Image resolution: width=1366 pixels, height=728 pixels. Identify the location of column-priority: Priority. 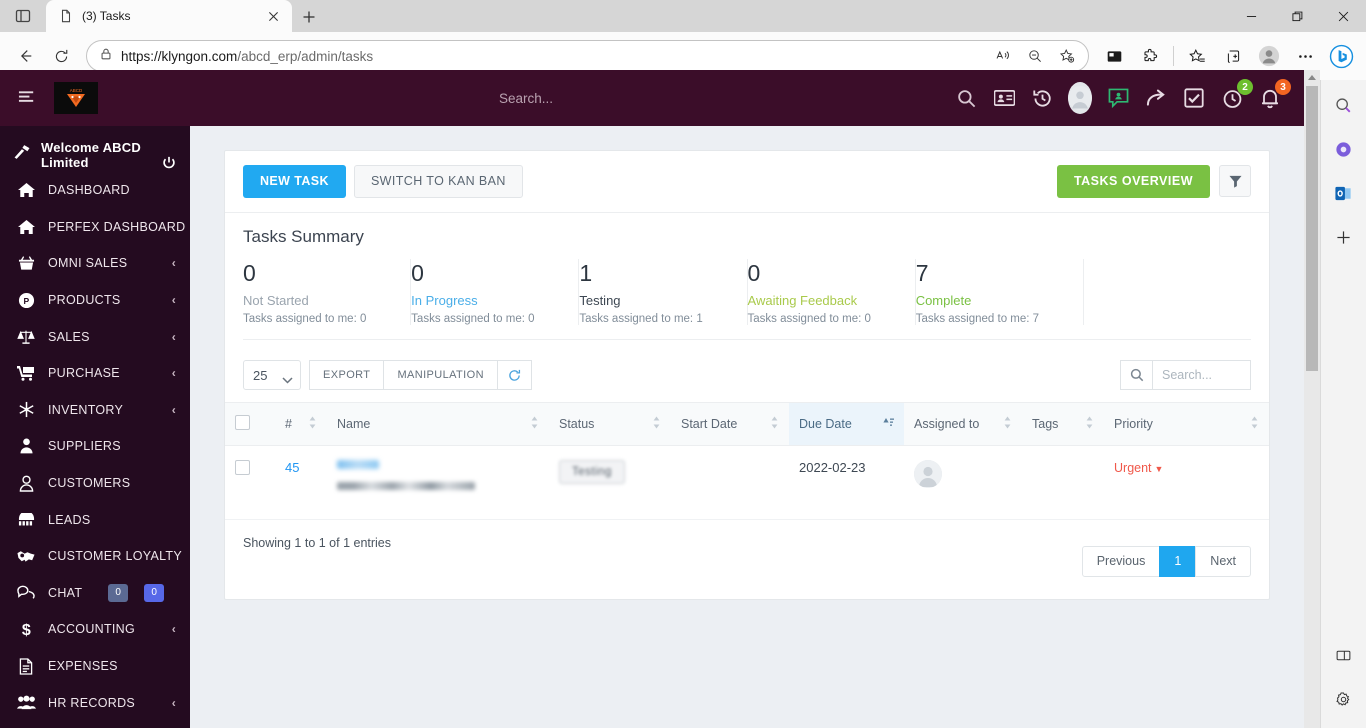
(1186, 424).